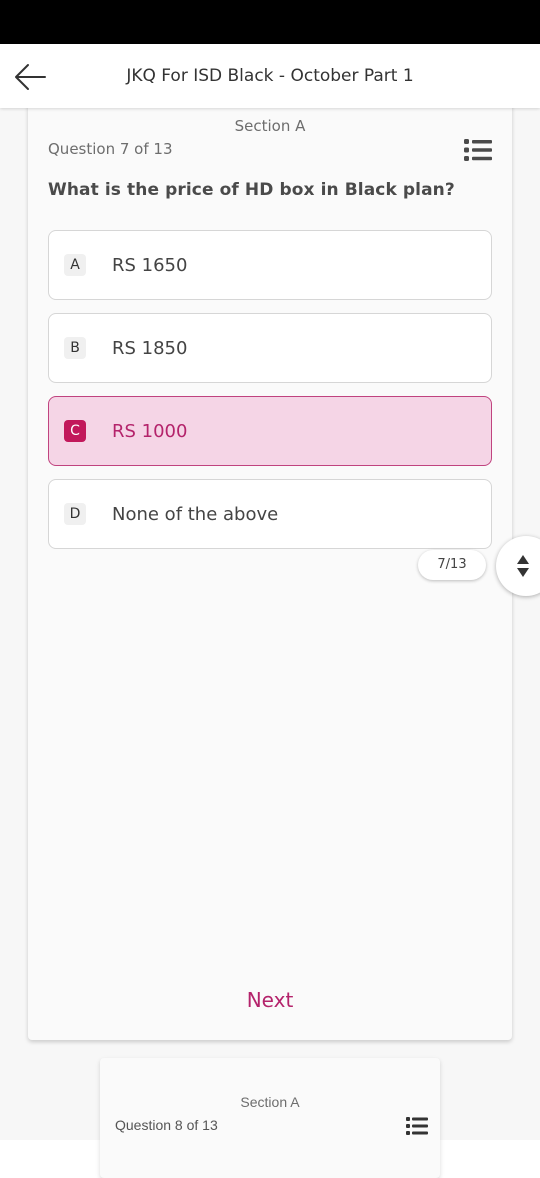  What do you see at coordinates (523, 566) in the screenshot?
I see `up-down-arrows-icon` at bounding box center [523, 566].